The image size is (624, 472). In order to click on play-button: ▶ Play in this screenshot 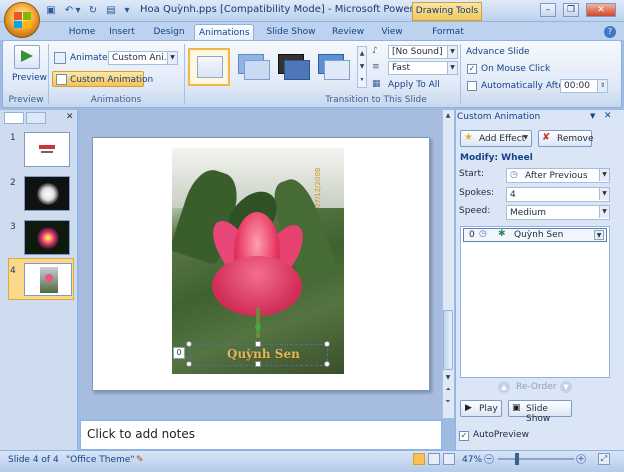, I will do `click(481, 408)`.